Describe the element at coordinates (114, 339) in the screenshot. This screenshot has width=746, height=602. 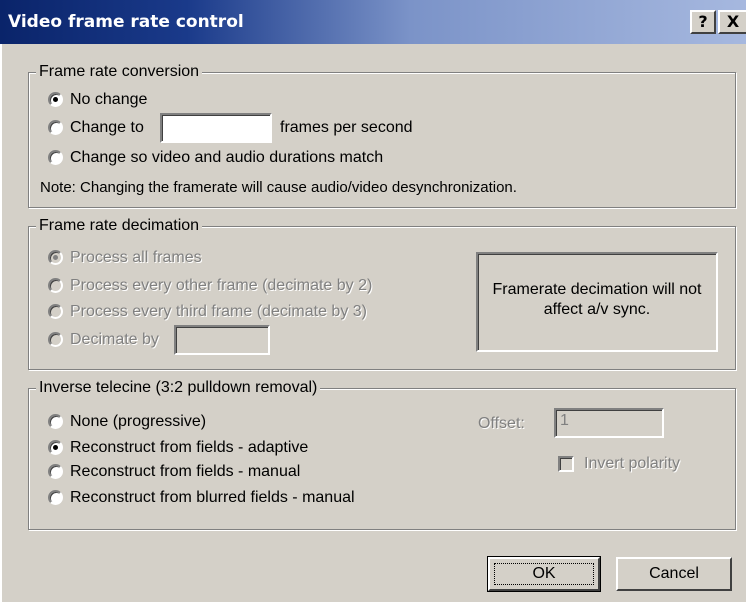
I see `radio-label: Decimate by` at that location.